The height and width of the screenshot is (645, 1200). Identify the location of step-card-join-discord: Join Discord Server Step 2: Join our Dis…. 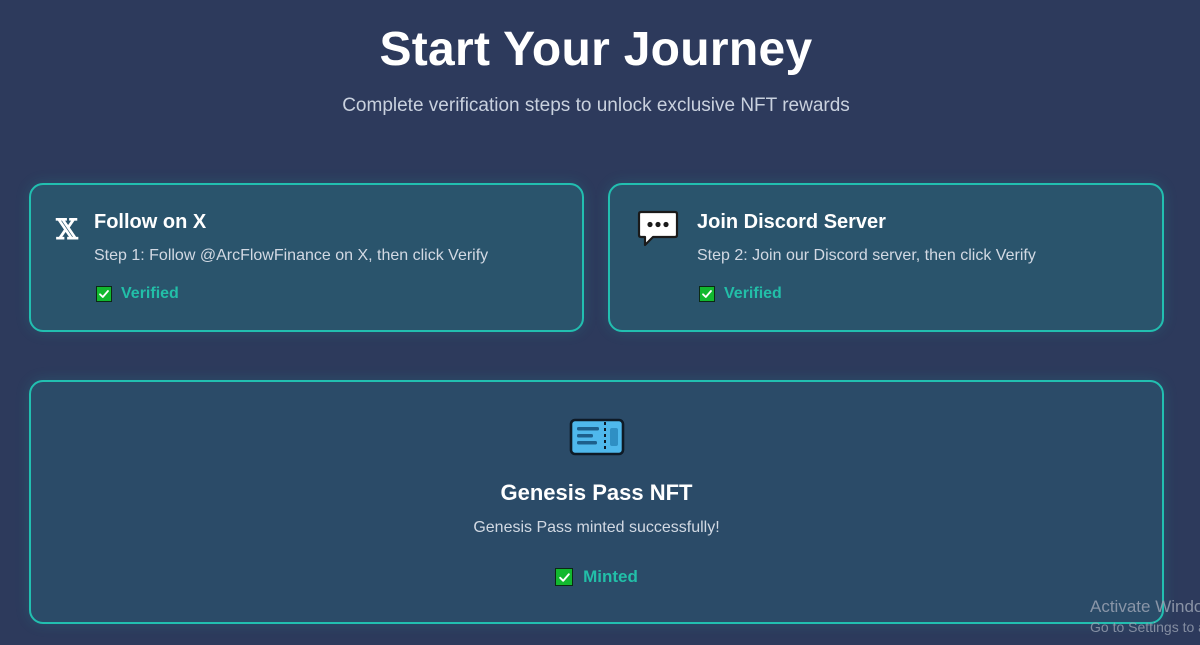
(886, 257).